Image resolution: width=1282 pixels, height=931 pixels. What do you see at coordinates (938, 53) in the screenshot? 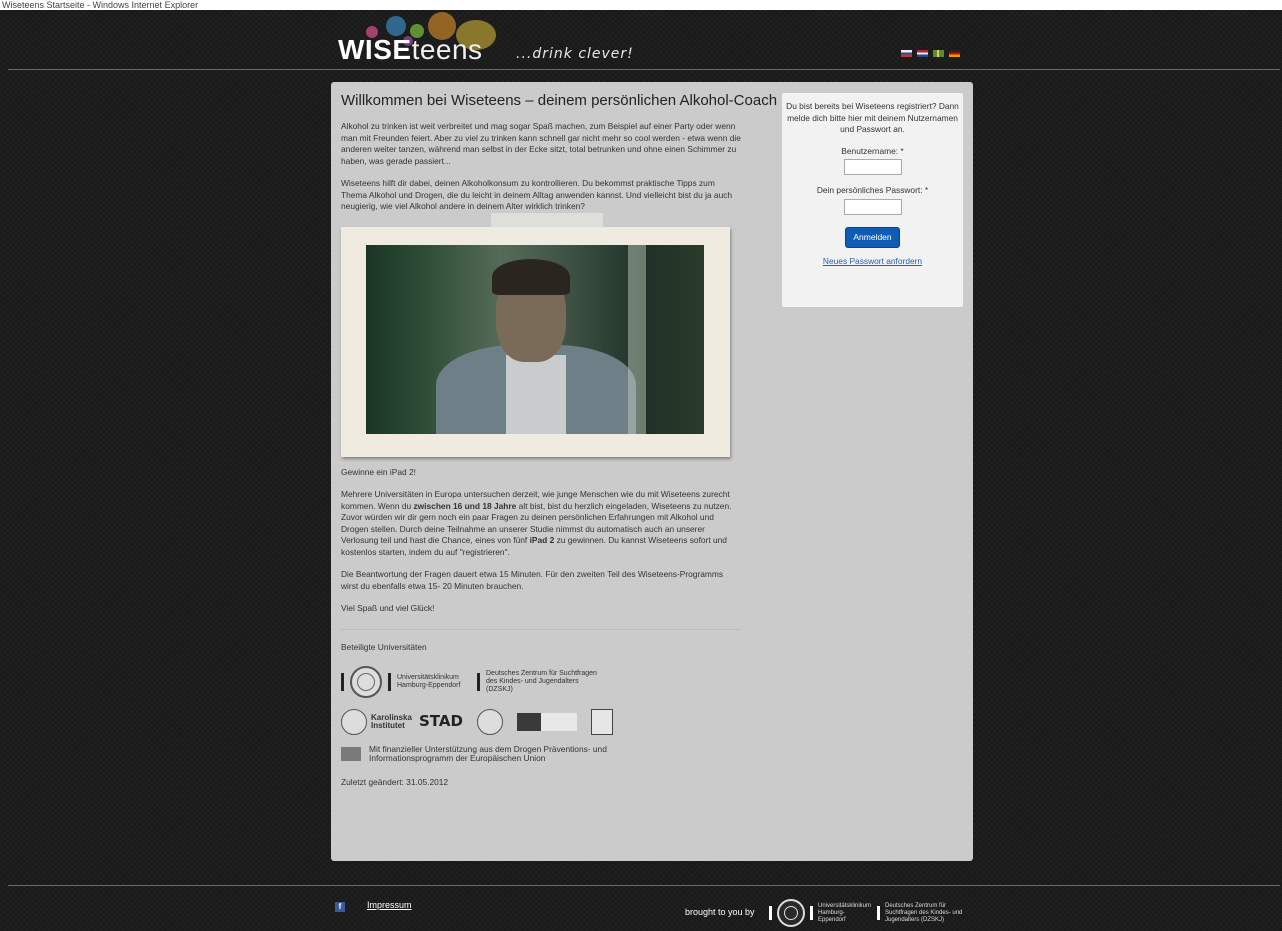
I see `flag-se-icon` at bounding box center [938, 53].